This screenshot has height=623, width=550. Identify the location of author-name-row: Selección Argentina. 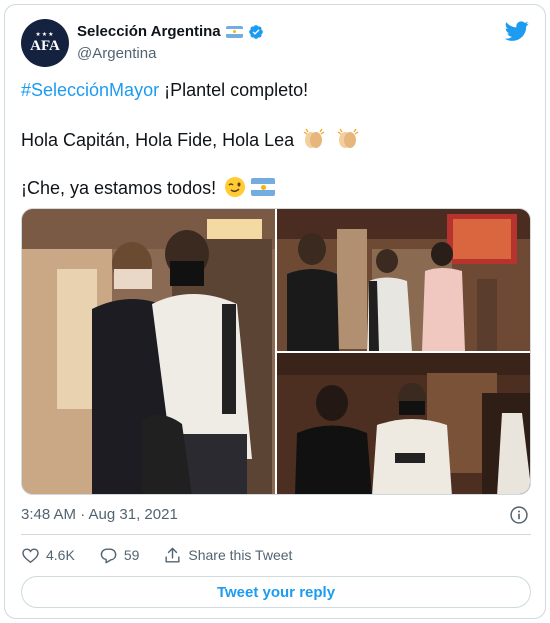
(170, 31).